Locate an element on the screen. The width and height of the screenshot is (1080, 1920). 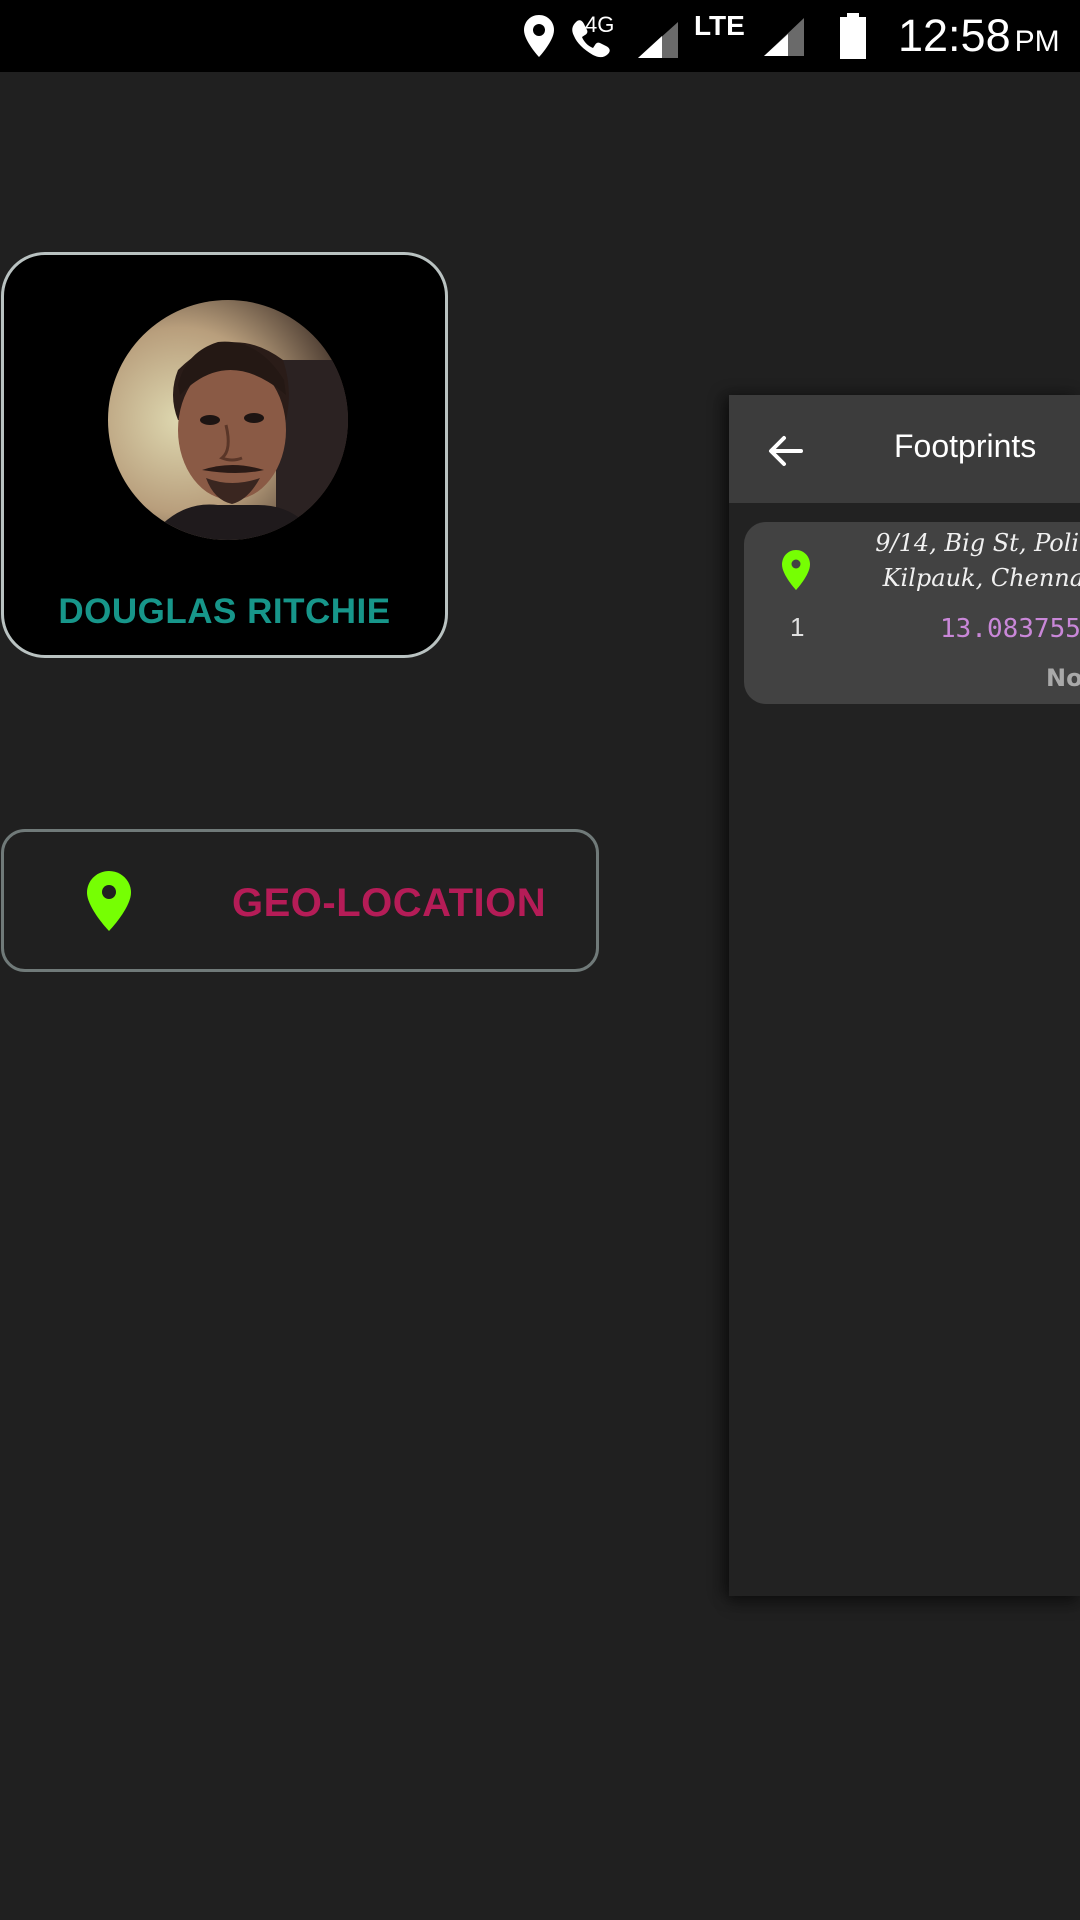
footprint-address-line: Kilpauk, Chennai, is located at coordinates (981, 578).